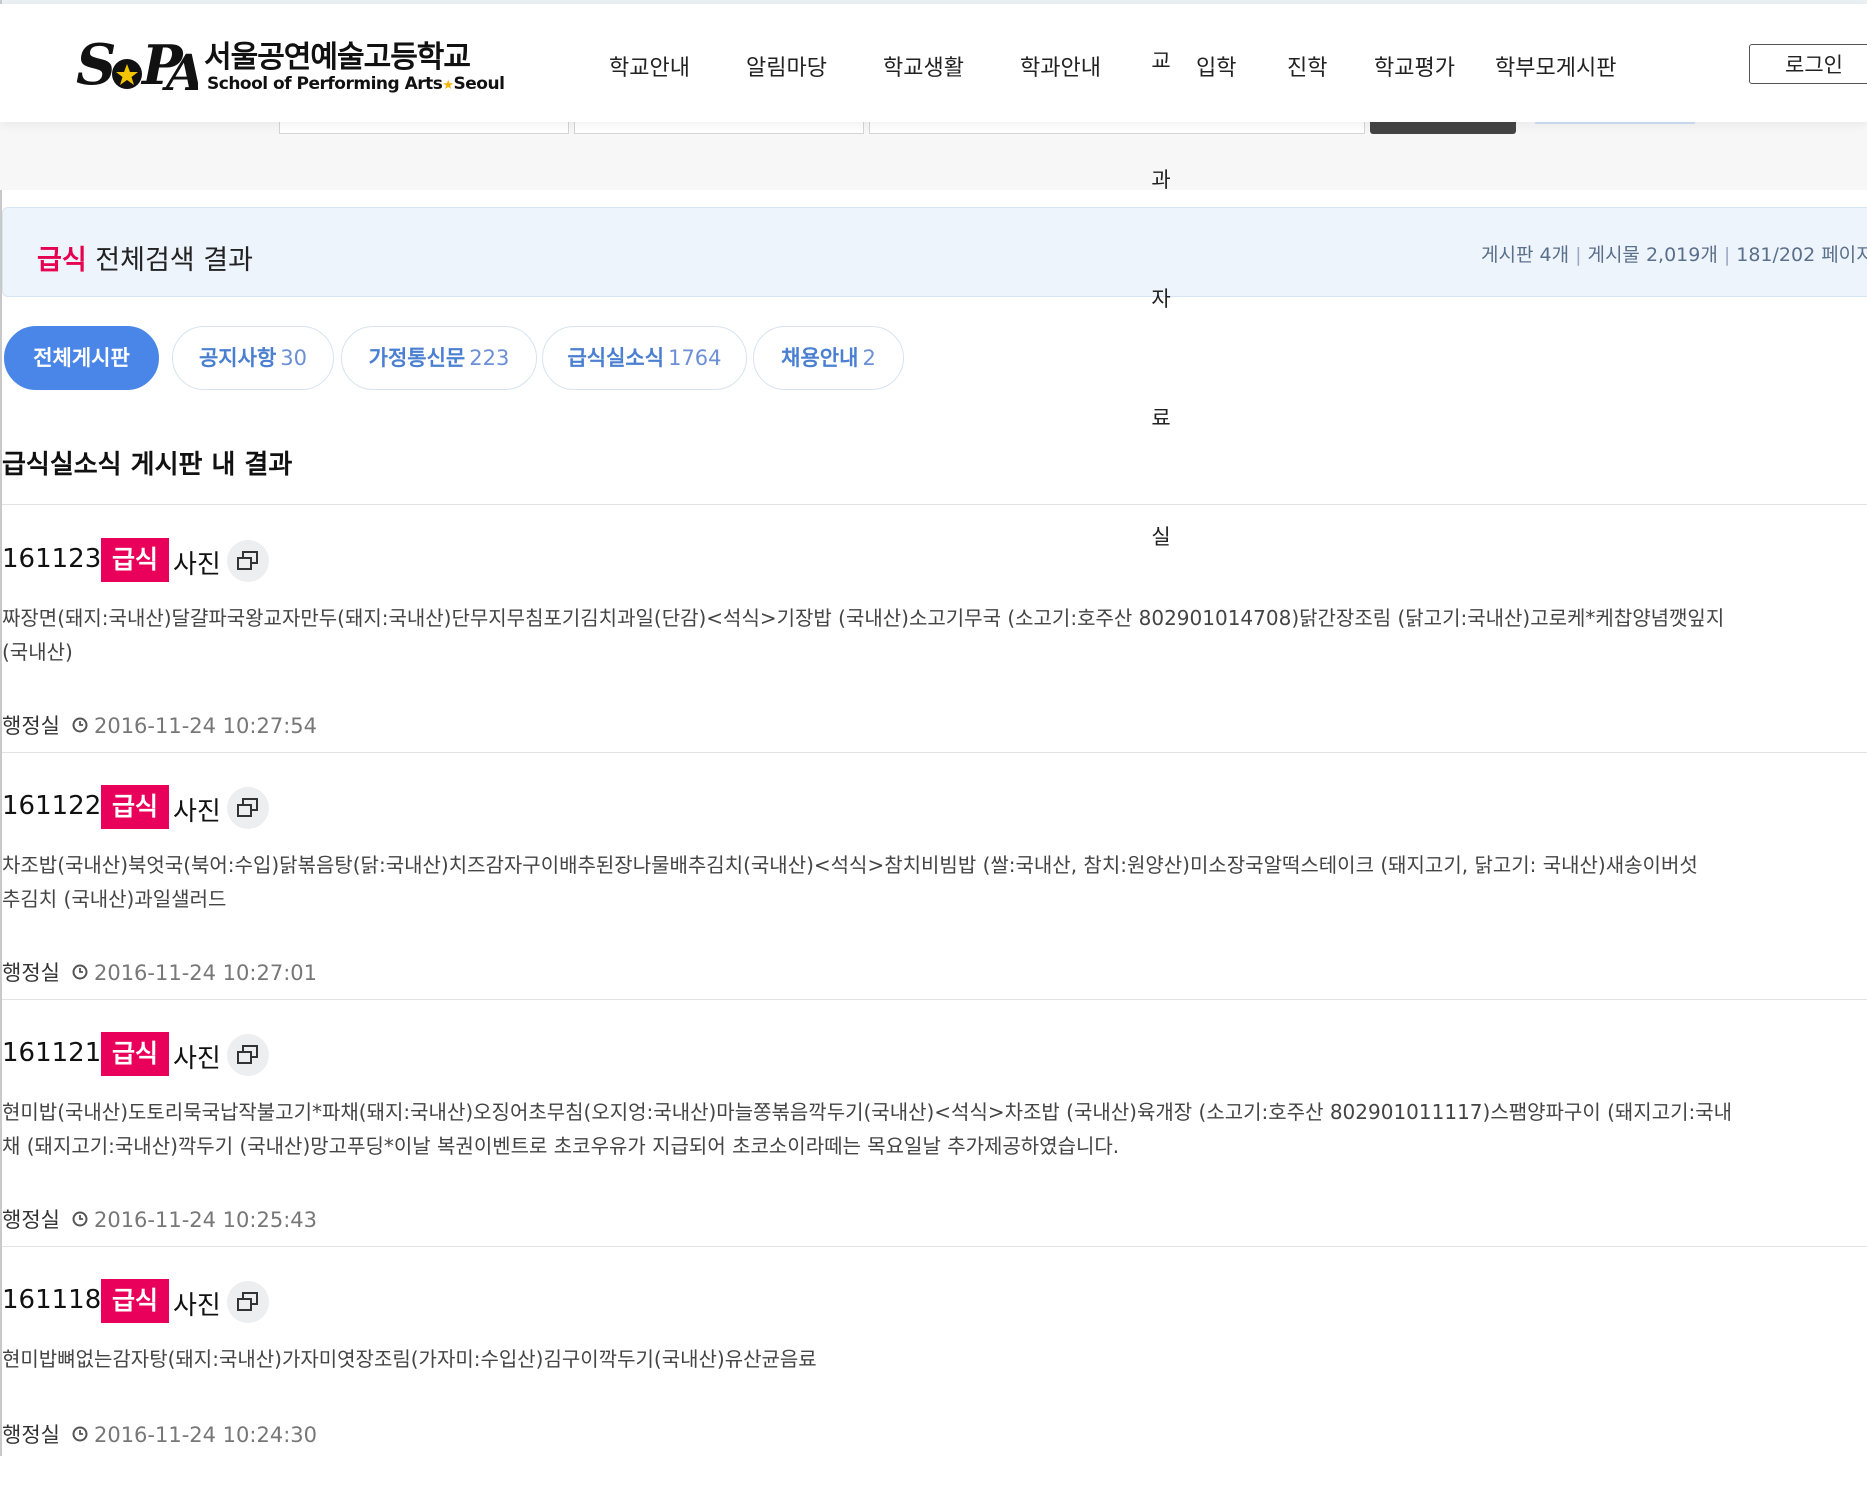 The image size is (1867, 1493). I want to click on tab-label: 공지사항, so click(237, 358).